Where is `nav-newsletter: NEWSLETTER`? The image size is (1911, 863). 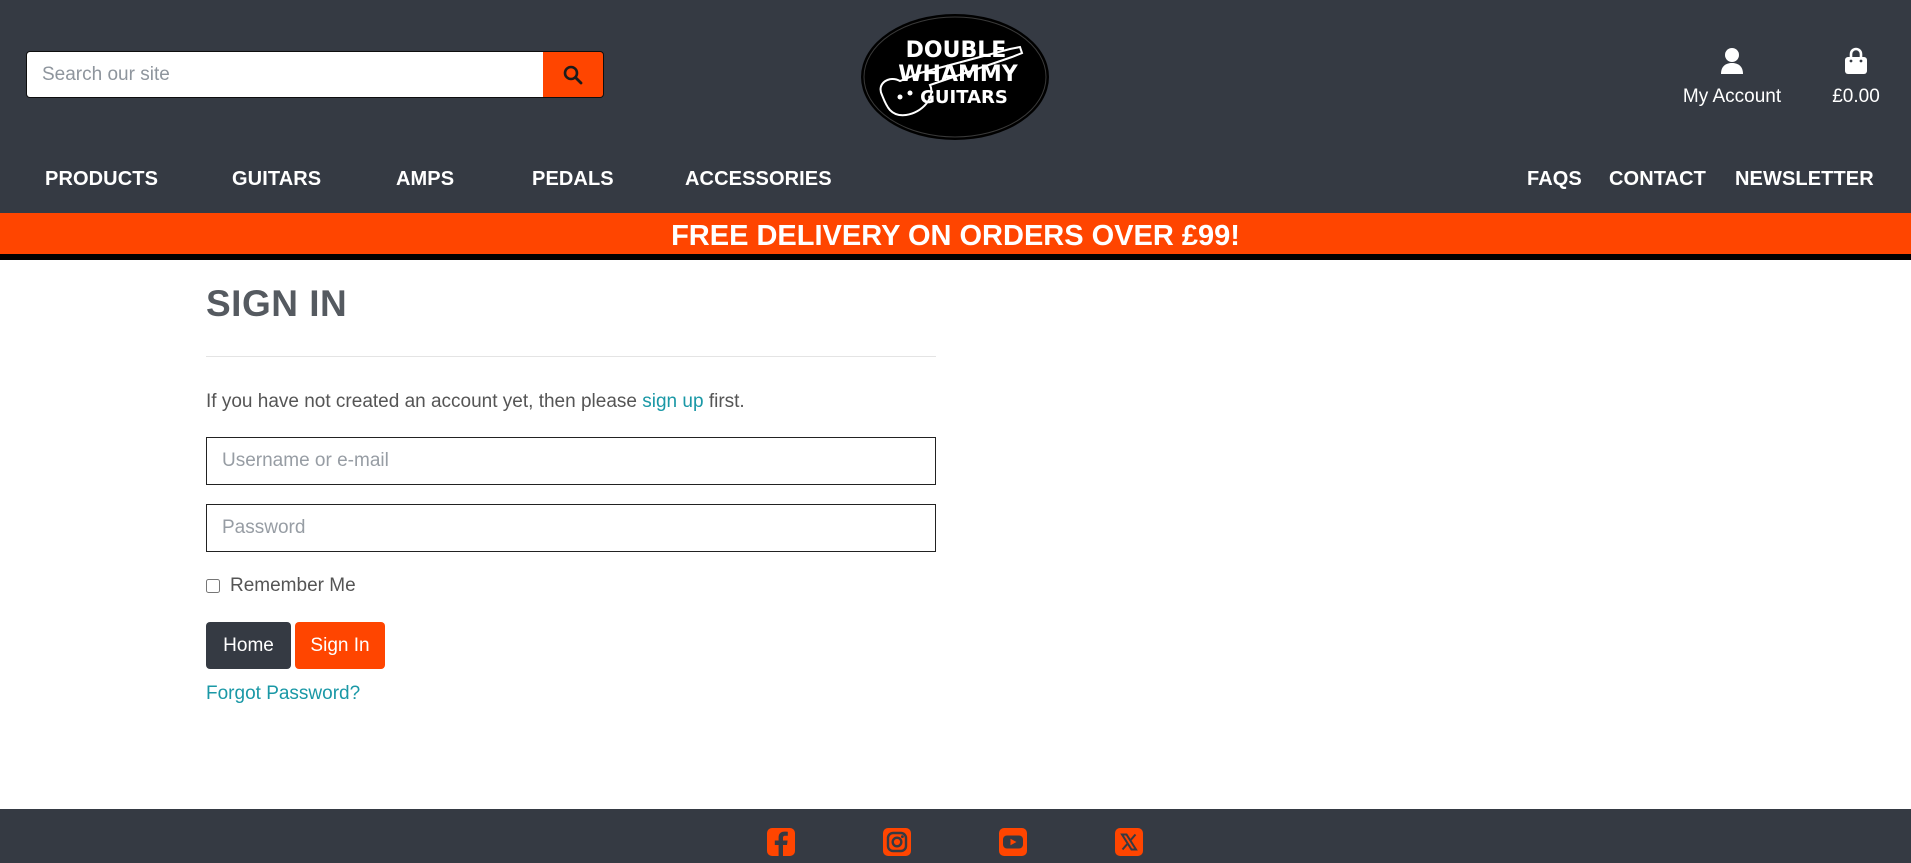 nav-newsletter: NEWSLETTER is located at coordinates (1804, 179).